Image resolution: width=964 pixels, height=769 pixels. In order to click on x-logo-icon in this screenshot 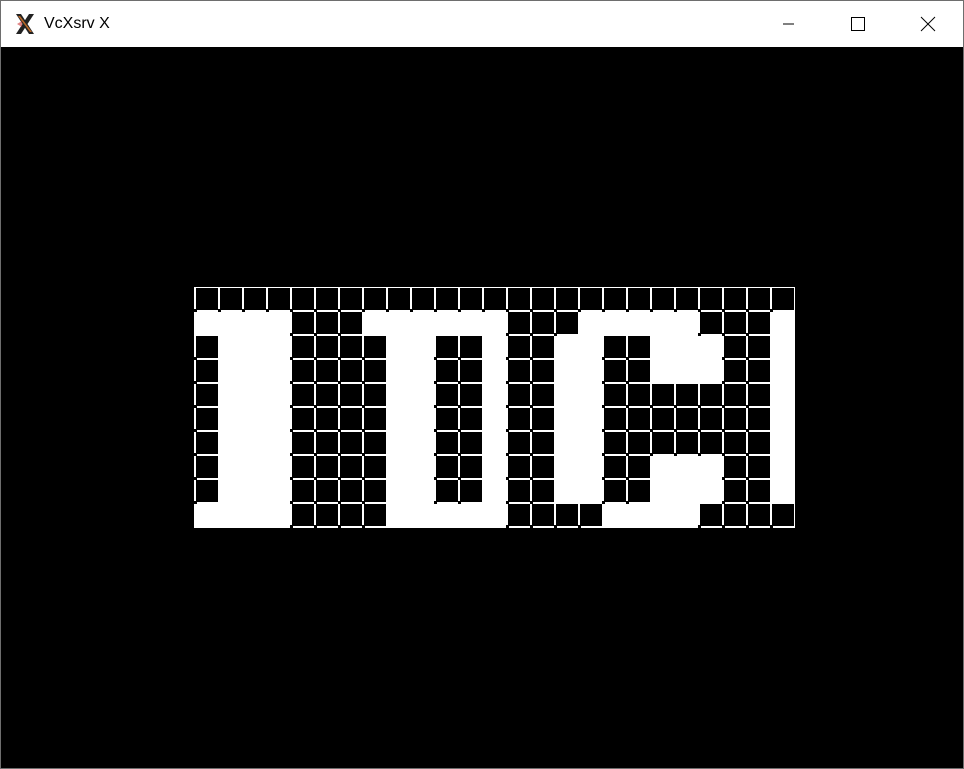, I will do `click(25, 24)`.